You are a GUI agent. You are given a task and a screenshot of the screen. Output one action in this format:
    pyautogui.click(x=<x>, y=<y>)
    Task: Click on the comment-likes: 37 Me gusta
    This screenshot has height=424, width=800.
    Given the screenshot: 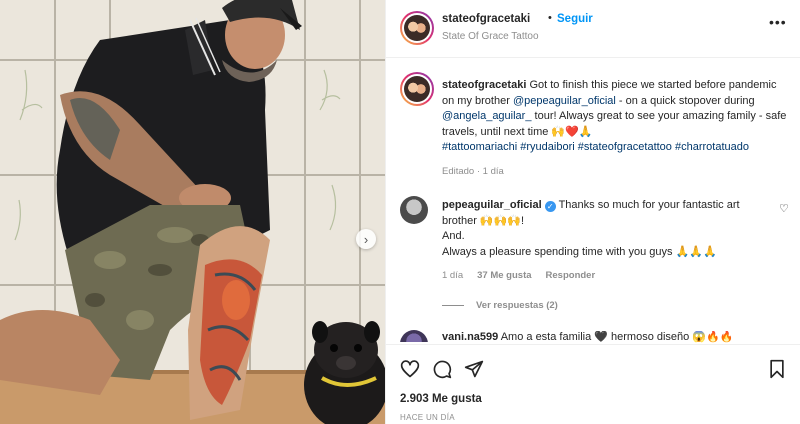 What is the action you would take?
    pyautogui.click(x=504, y=275)
    